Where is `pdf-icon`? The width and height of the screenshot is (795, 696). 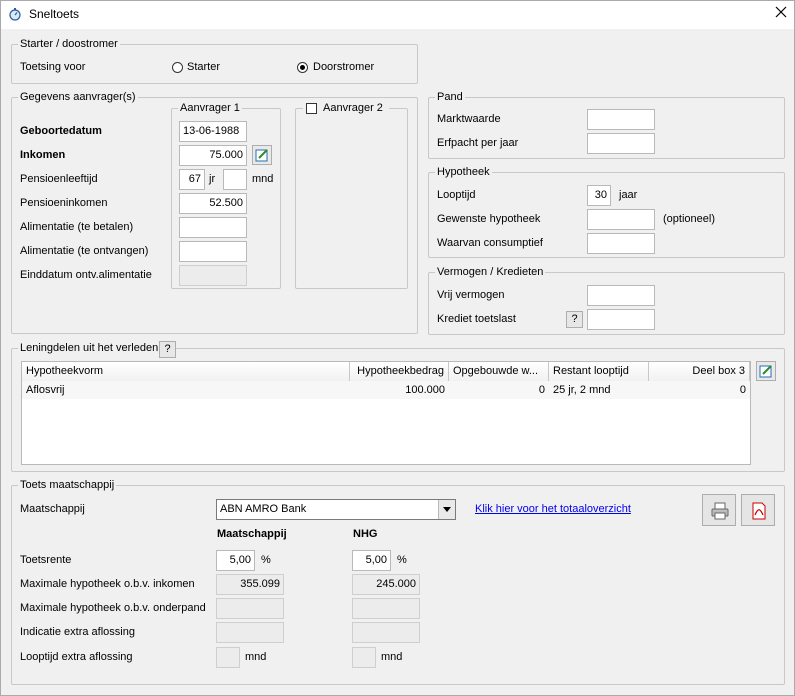 pdf-icon is located at coordinates (759, 511).